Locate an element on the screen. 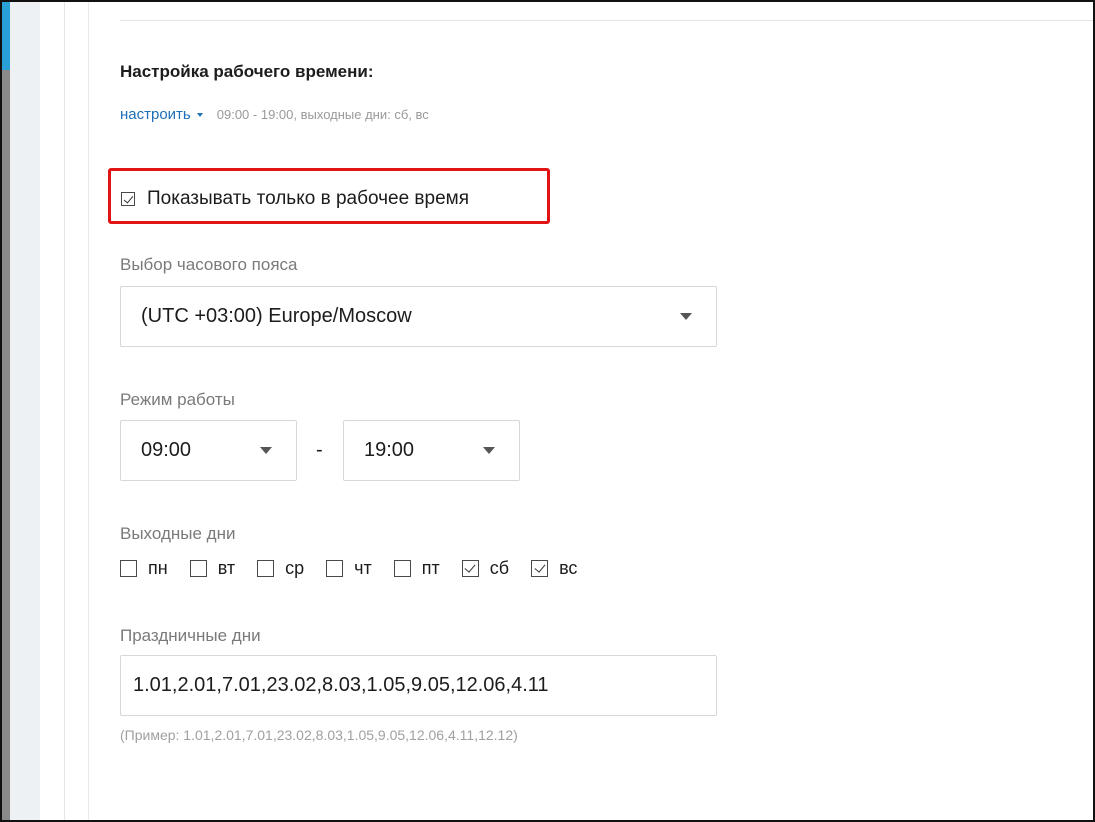 Image resolution: width=1095 pixels, height=822 pixels. sidebar-active-marker is located at coordinates (6, 36).